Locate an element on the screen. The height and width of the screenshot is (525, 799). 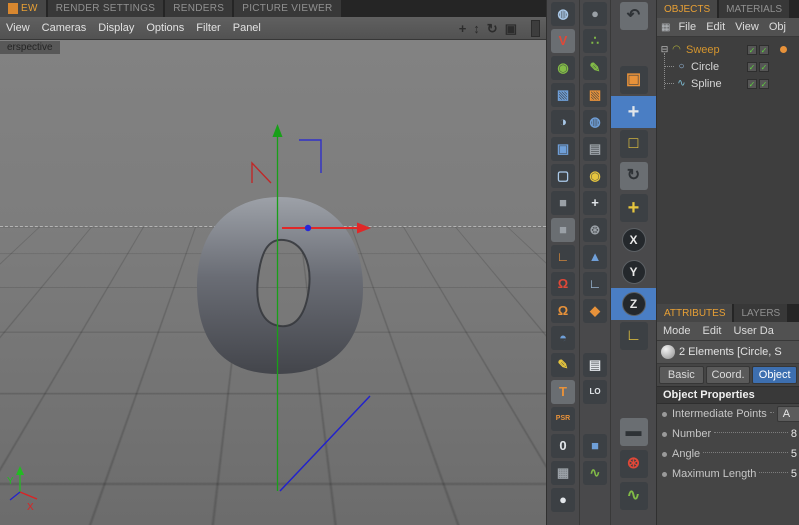
intermediate-points-dropdown: A is located at coordinates (787, 414).